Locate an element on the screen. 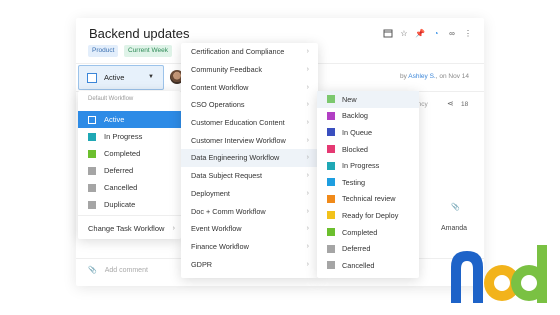 The height and width of the screenshot is (315, 560). nod-logo is located at coordinates (499, 274).